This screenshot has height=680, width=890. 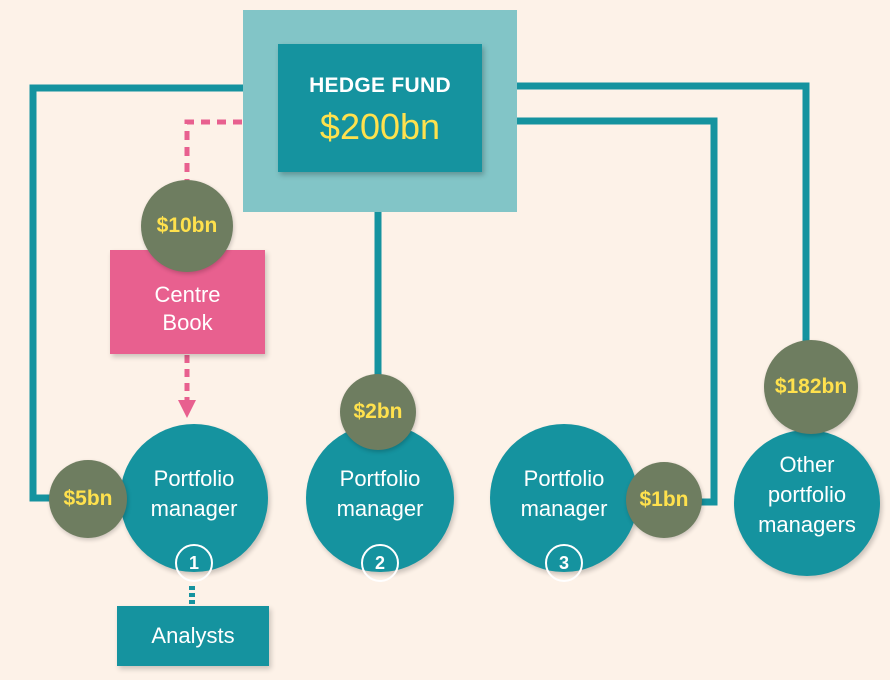 What do you see at coordinates (194, 493) in the screenshot?
I see `portfolio-manager-1-label: Portfolio manager` at bounding box center [194, 493].